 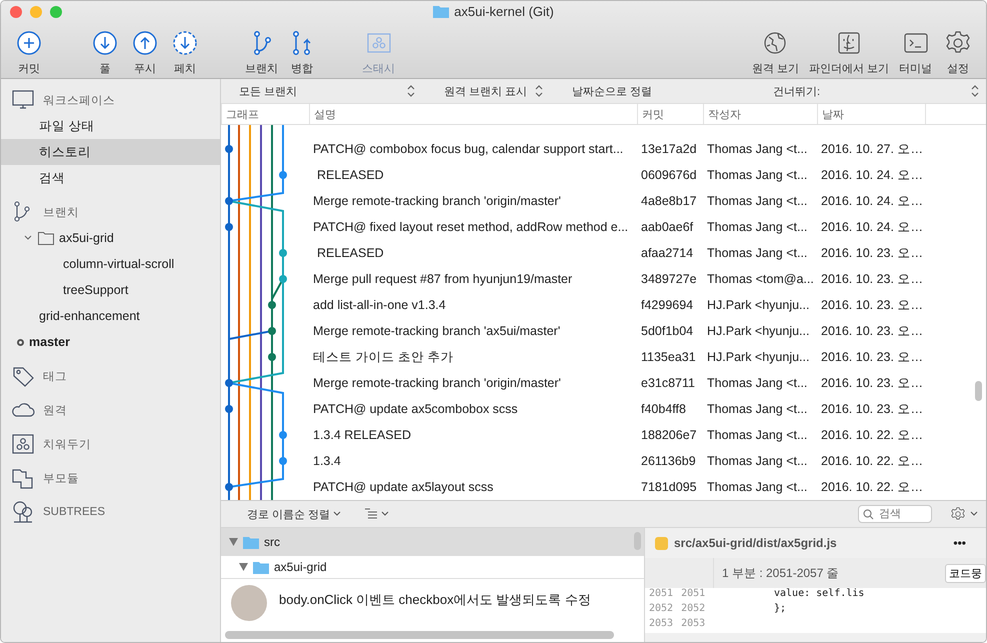 What do you see at coordinates (110, 126) in the screenshot?
I see `sidebar-item: 파일 상태` at bounding box center [110, 126].